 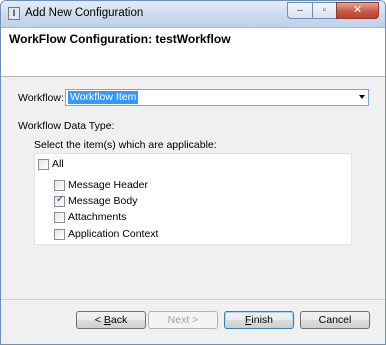 I want to click on back-button-rest: ack, so click(x=119, y=320).